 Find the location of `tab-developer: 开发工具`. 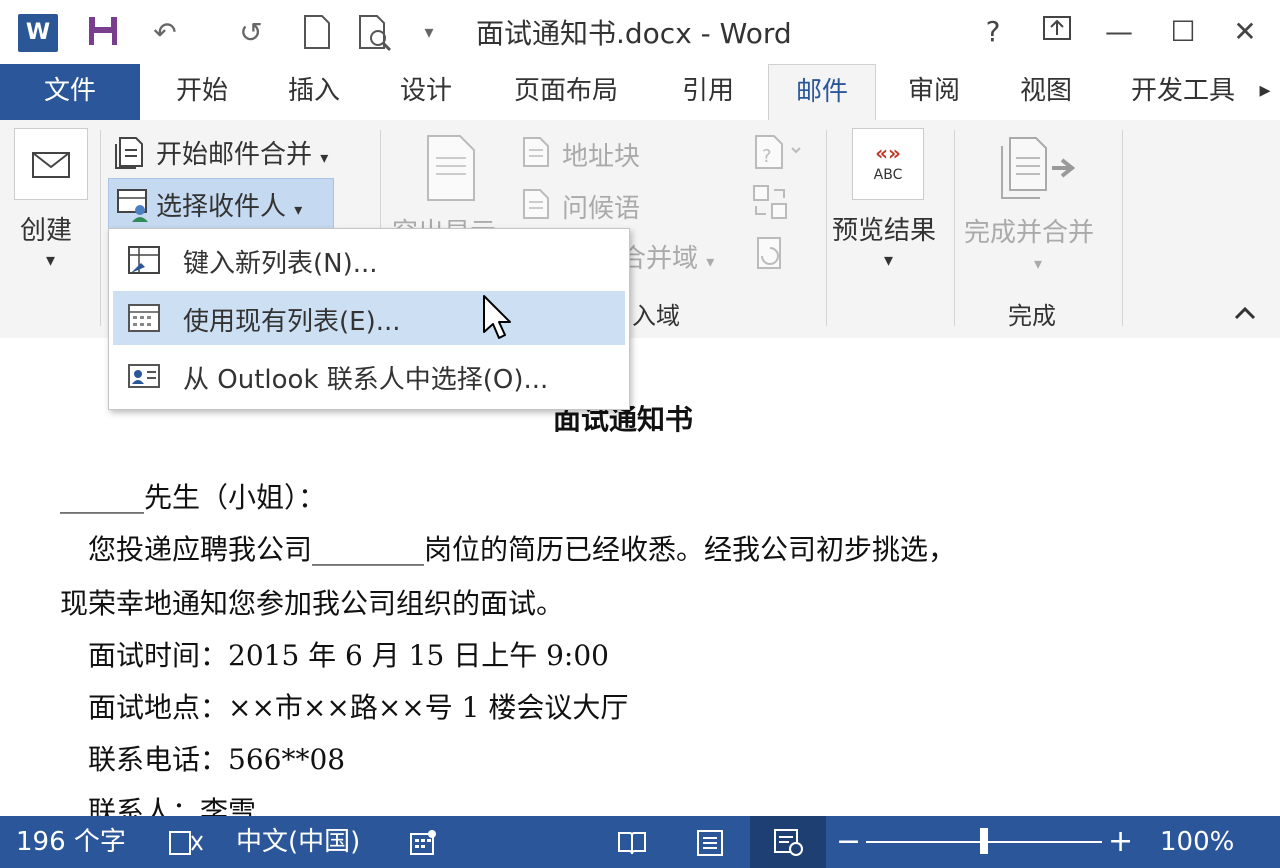

tab-developer: 开发工具 is located at coordinates (1183, 91).